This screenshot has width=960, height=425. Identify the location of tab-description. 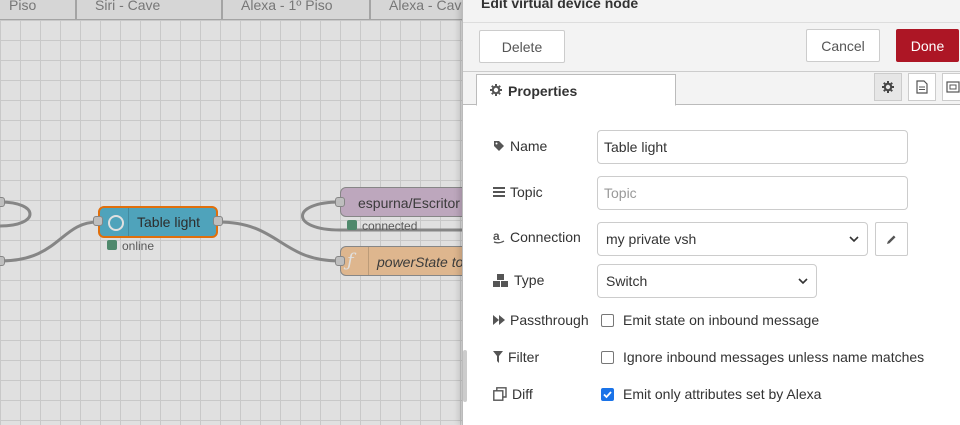
(922, 87).